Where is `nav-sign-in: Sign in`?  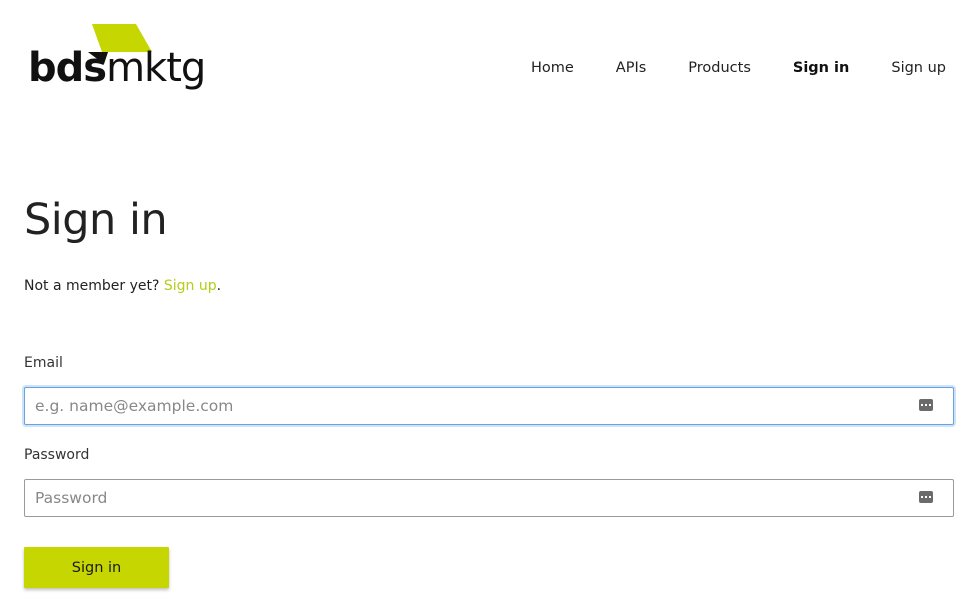
nav-sign-in: Sign in is located at coordinates (821, 68).